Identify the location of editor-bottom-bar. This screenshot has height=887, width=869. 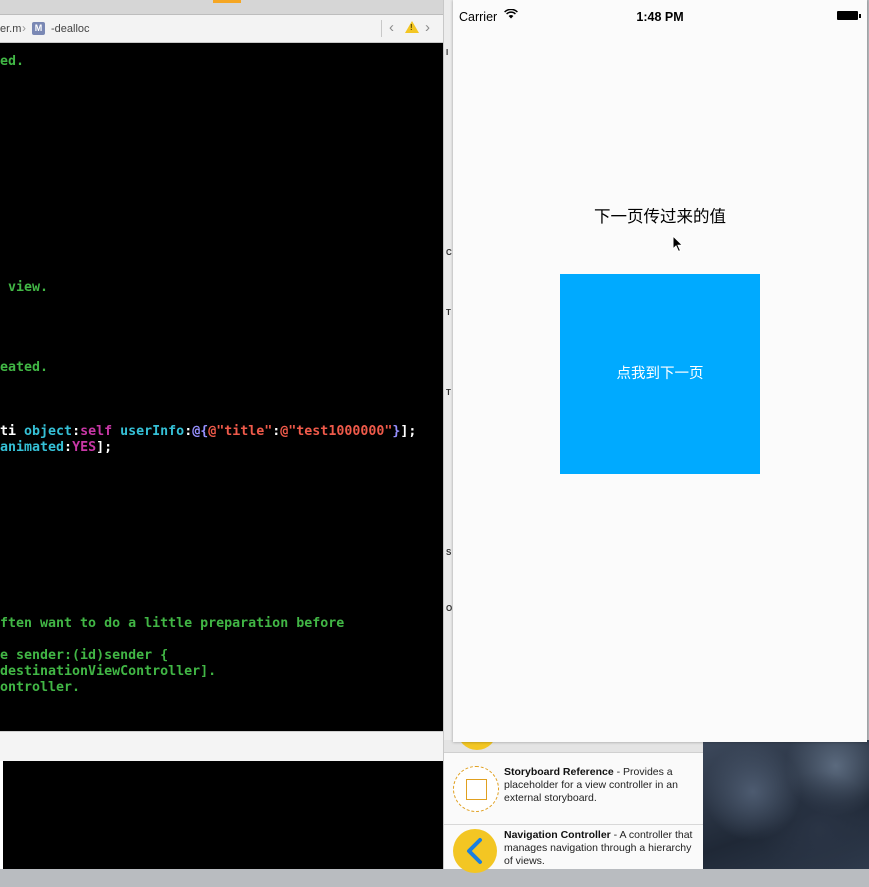
(221, 746).